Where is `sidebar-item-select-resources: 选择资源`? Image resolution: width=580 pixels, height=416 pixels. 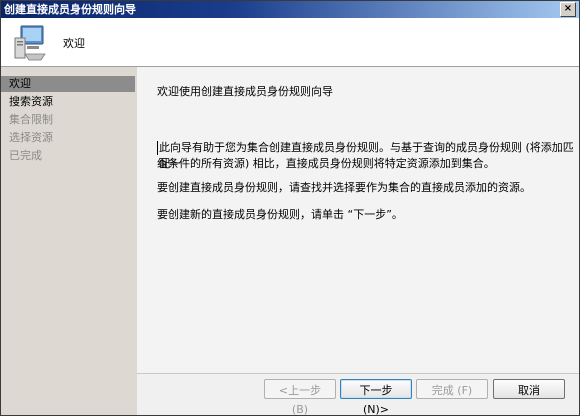 sidebar-item-select-resources: 选择资源 is located at coordinates (31, 137).